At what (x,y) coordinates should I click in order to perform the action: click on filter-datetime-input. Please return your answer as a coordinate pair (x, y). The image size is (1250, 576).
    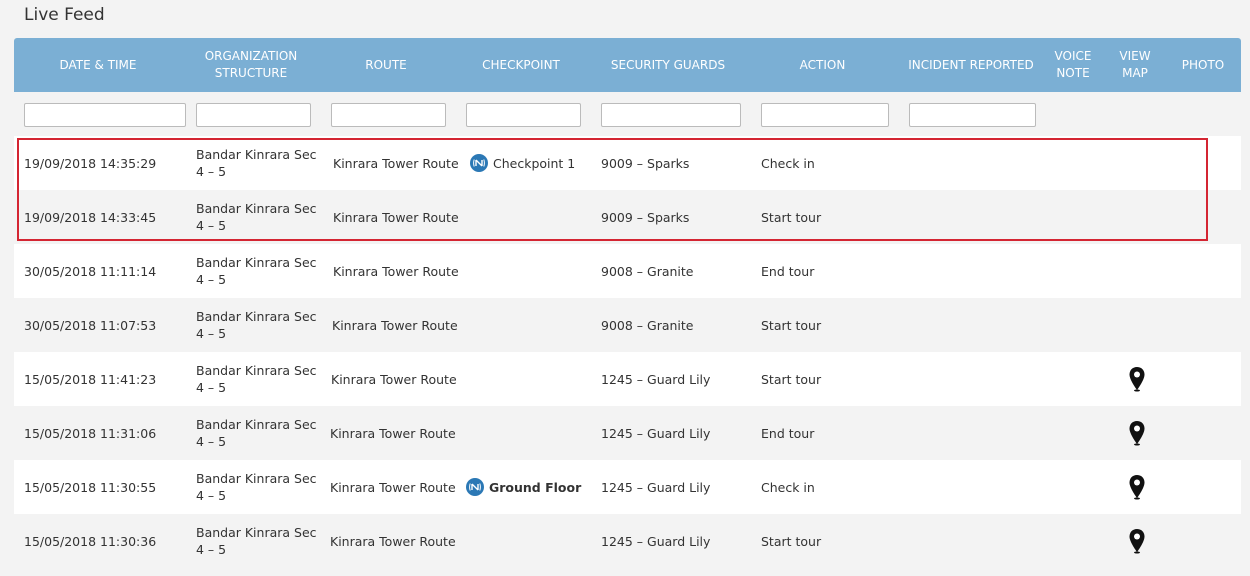
    Looking at the image, I should click on (105, 115).